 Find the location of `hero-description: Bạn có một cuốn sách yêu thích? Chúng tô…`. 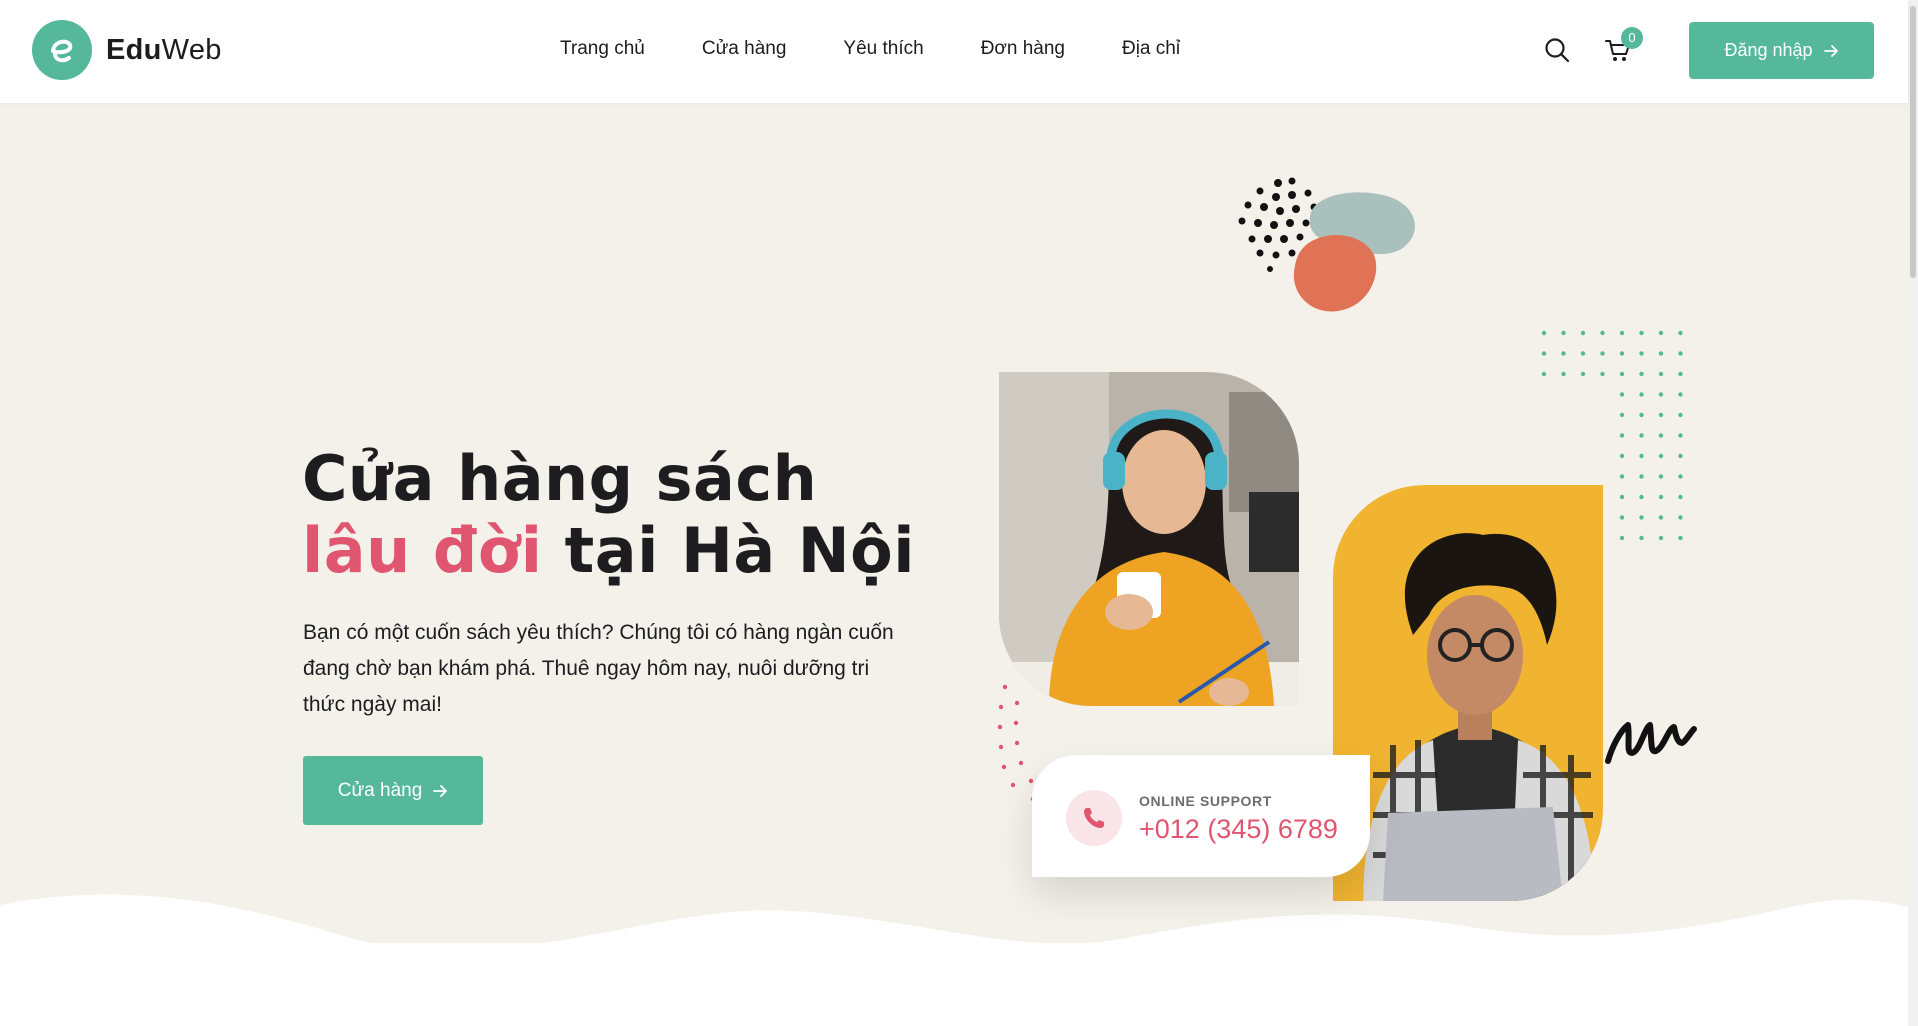

hero-description: Bạn có một cuốn sách yêu thích? Chúng tô… is located at coordinates (598, 668).